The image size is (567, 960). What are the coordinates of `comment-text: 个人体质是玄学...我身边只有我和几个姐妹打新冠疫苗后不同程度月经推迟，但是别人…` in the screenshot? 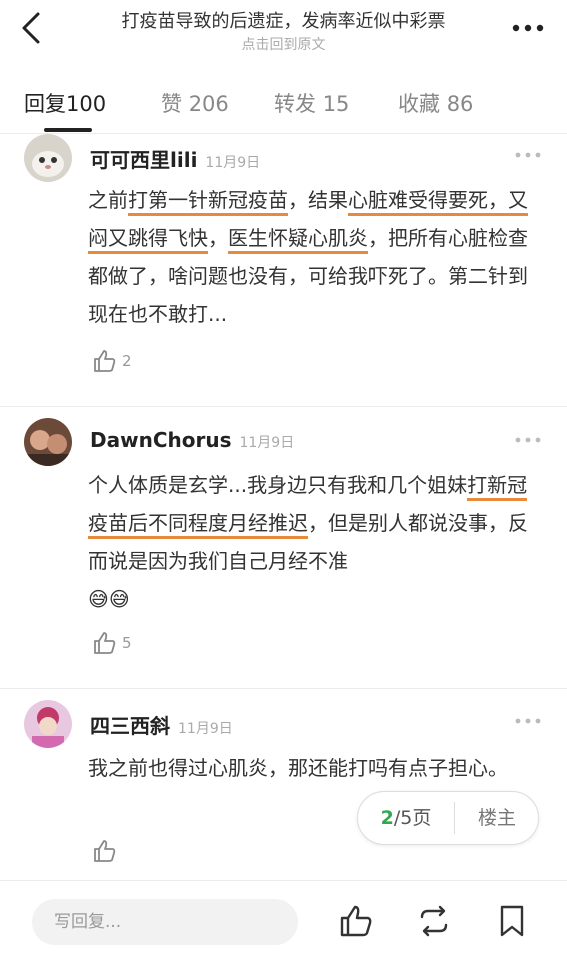 It's located at (314, 542).